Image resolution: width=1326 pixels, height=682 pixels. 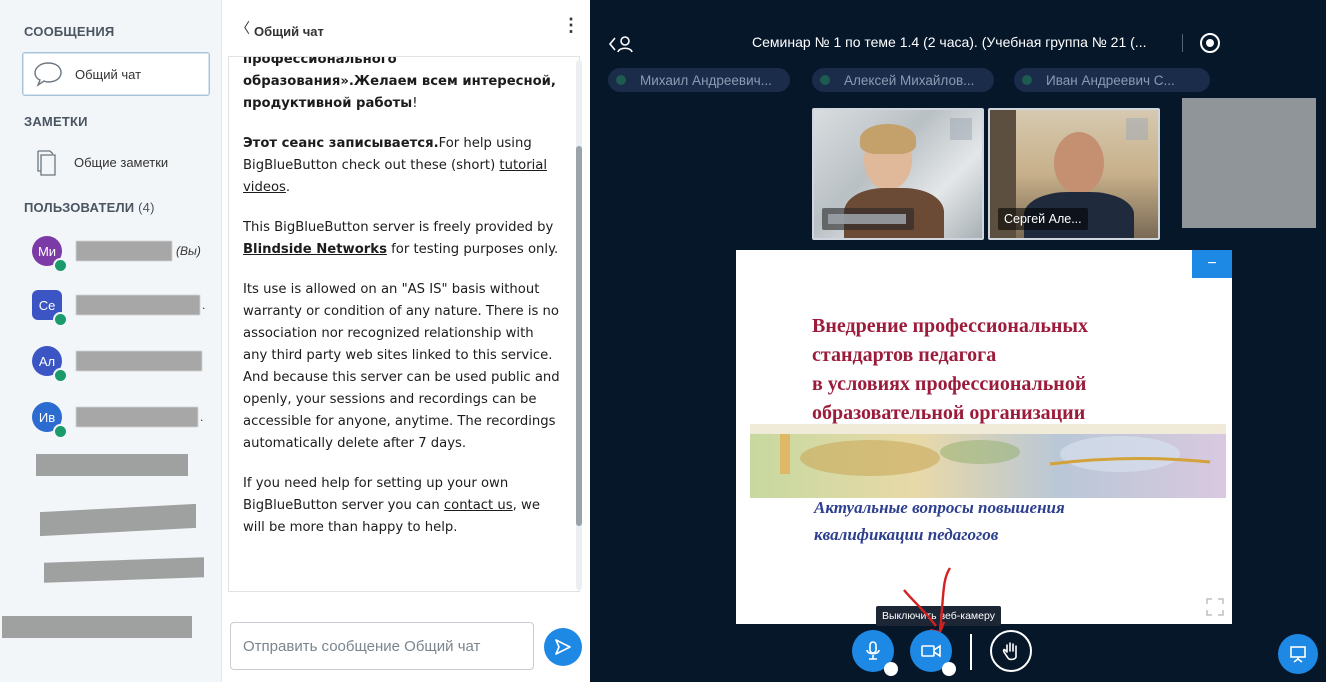 I want to click on restore-presentation-button, so click(x=1298, y=654).